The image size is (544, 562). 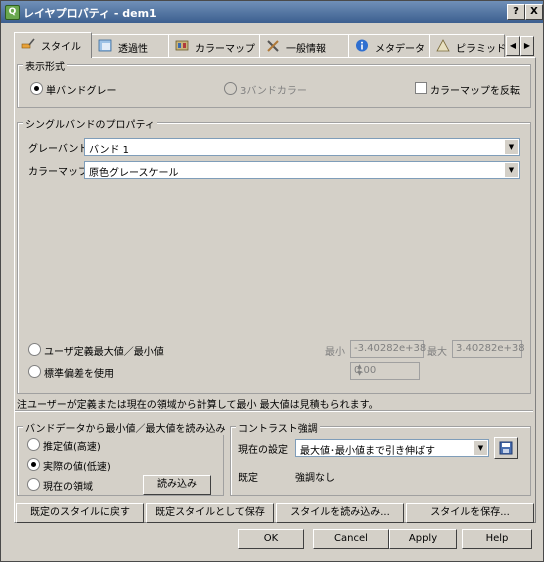 I want to click on spin-up-icon: ▲, so click(x=359, y=366).